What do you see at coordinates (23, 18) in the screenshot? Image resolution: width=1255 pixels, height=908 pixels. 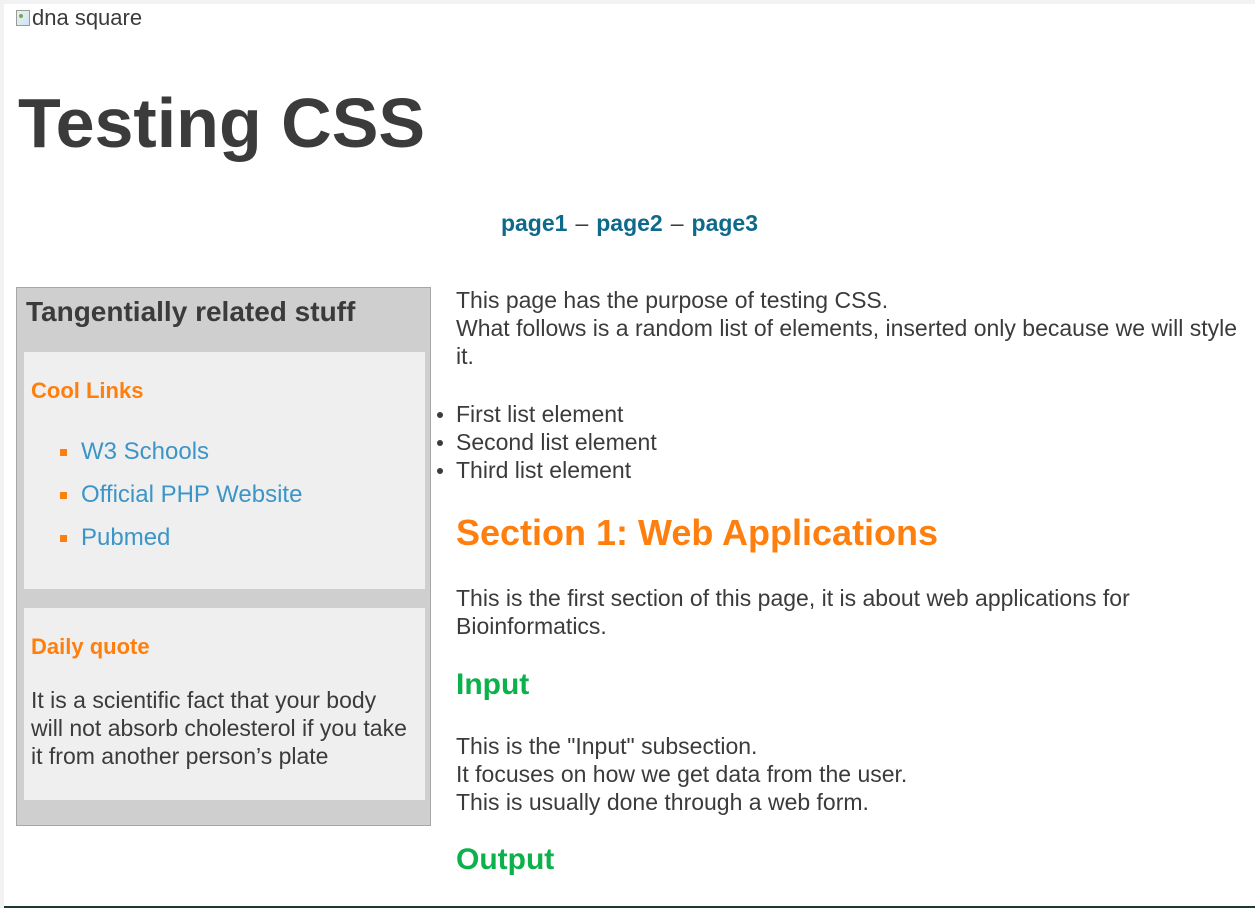 I see `broken-image-icon` at bounding box center [23, 18].